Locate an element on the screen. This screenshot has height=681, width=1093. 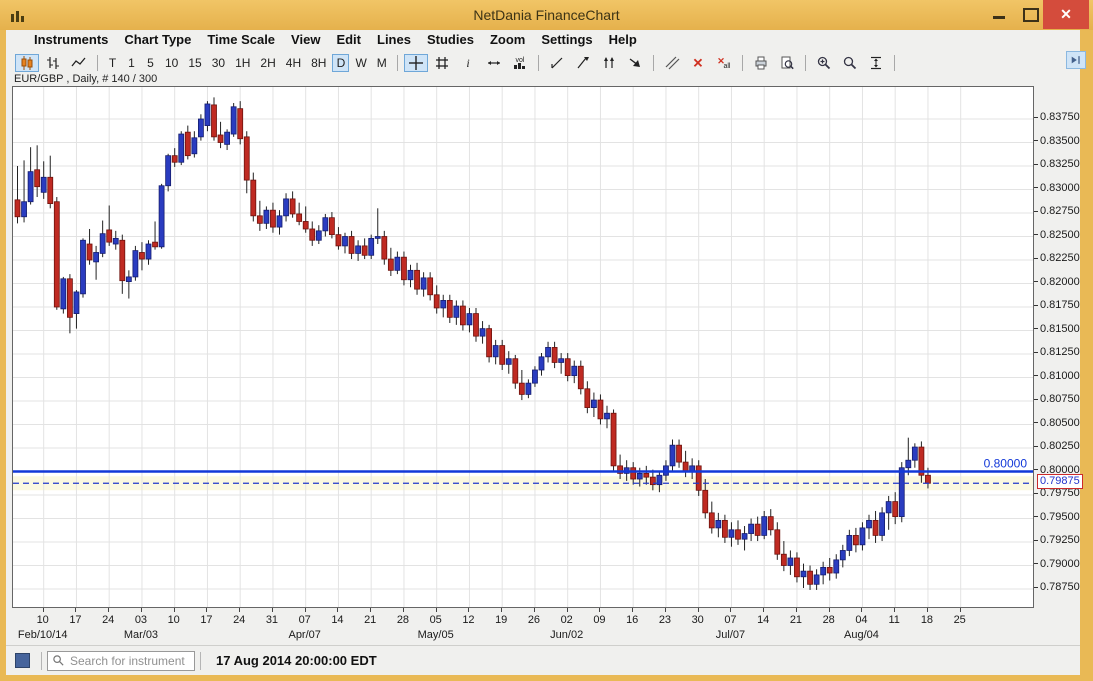
search-box is located at coordinates (121, 660).